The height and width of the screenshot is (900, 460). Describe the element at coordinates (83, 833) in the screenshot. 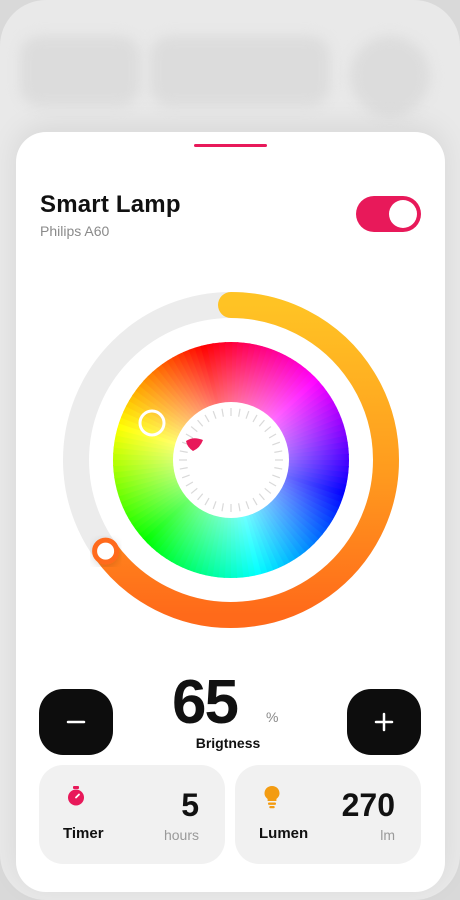

I see `timer-card-title: Timer` at that location.